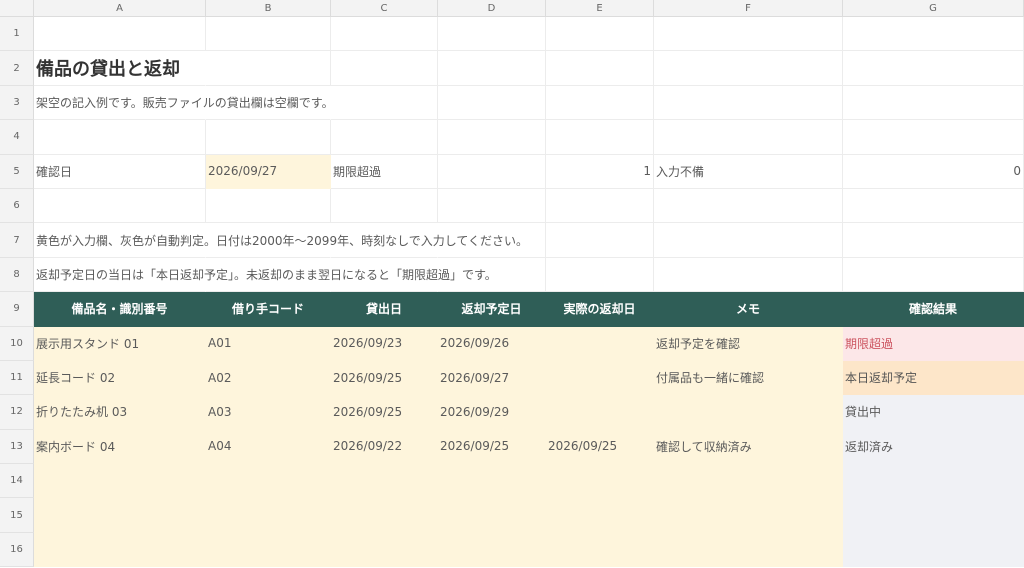 Image resolution: width=1024 pixels, height=568 pixels. What do you see at coordinates (384, 8) in the screenshot?
I see `column-header-c: C` at bounding box center [384, 8].